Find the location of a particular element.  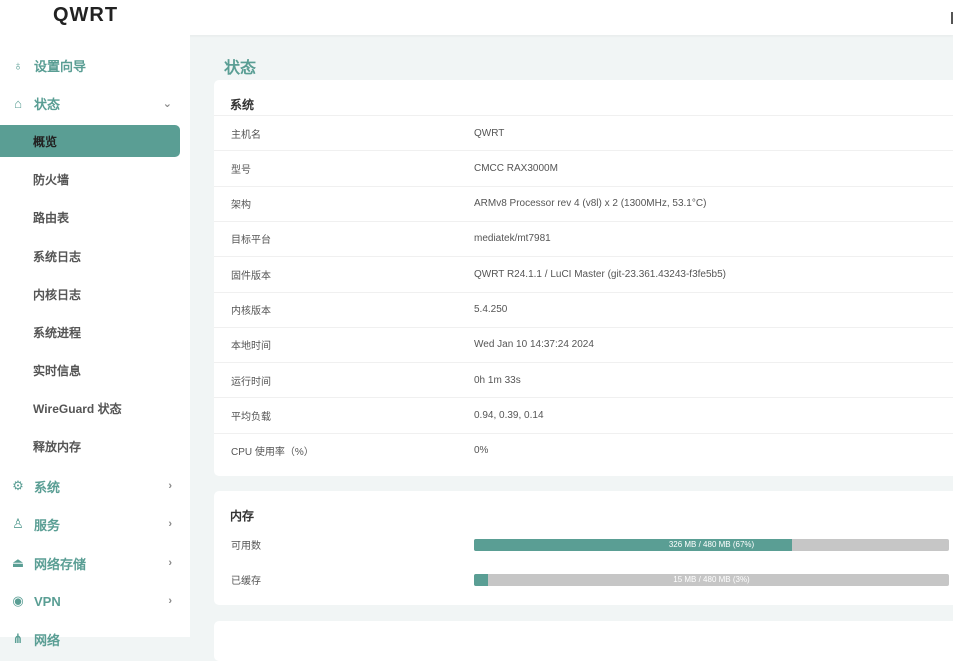

globe-icon: ◉ is located at coordinates (18, 600).